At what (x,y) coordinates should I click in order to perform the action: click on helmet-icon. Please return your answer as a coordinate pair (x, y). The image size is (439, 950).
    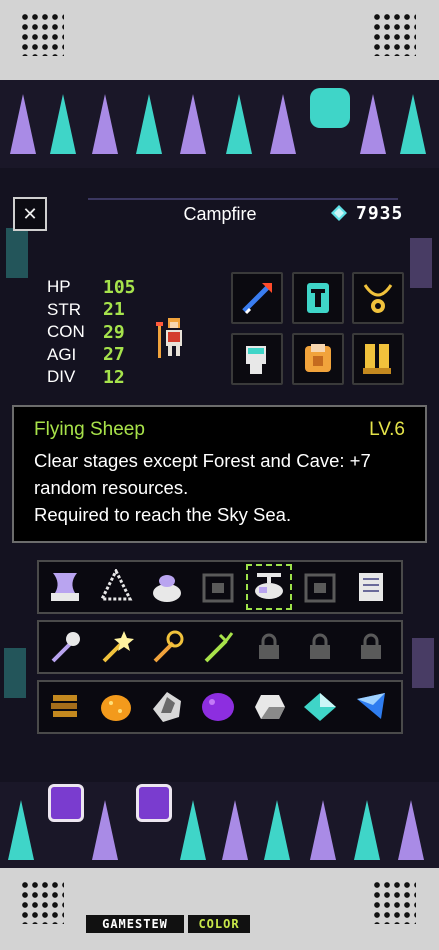
    Looking at the image, I should click on (318, 298).